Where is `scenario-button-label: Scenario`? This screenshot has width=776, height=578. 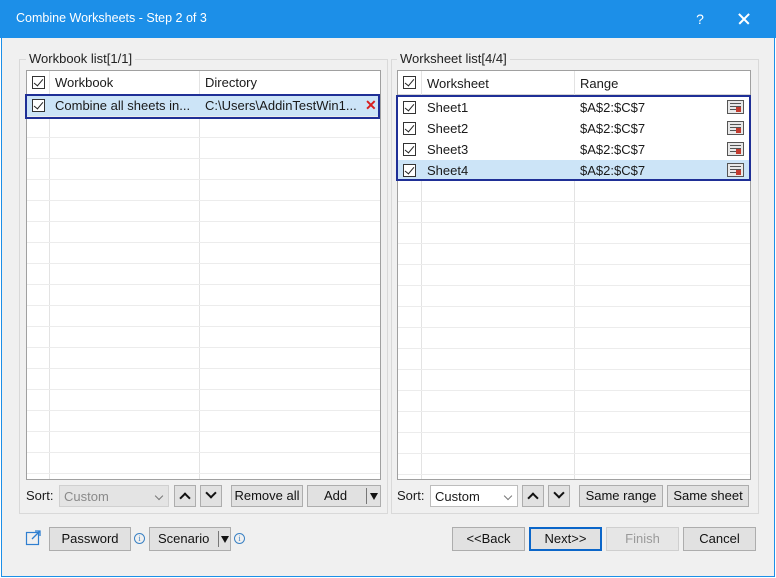 scenario-button-label: Scenario is located at coordinates (184, 538).